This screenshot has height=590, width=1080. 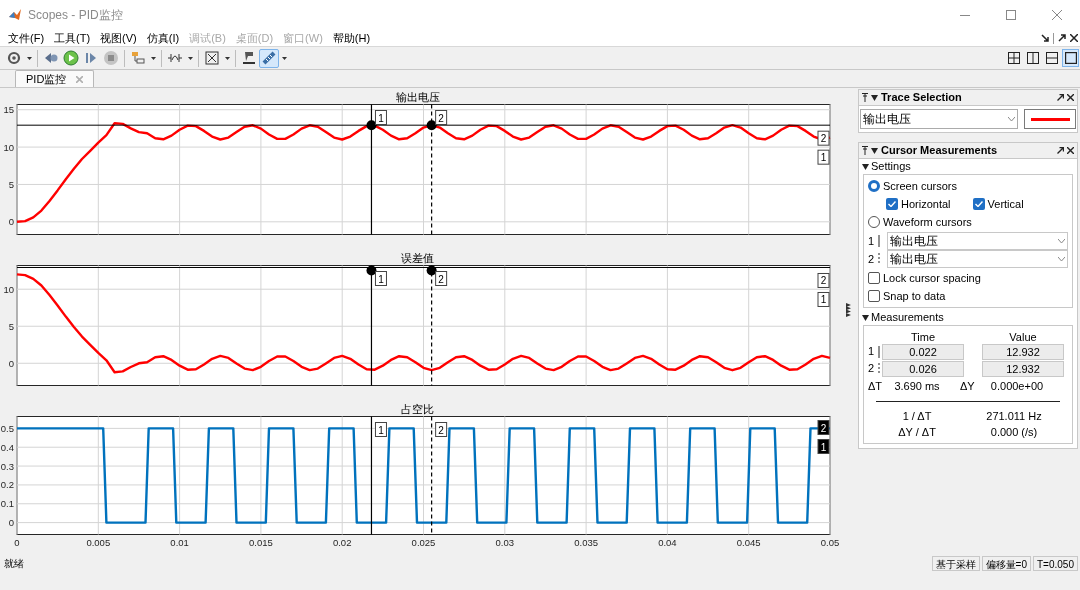 I want to click on panel-title: Trace Selection, so click(x=921, y=98).